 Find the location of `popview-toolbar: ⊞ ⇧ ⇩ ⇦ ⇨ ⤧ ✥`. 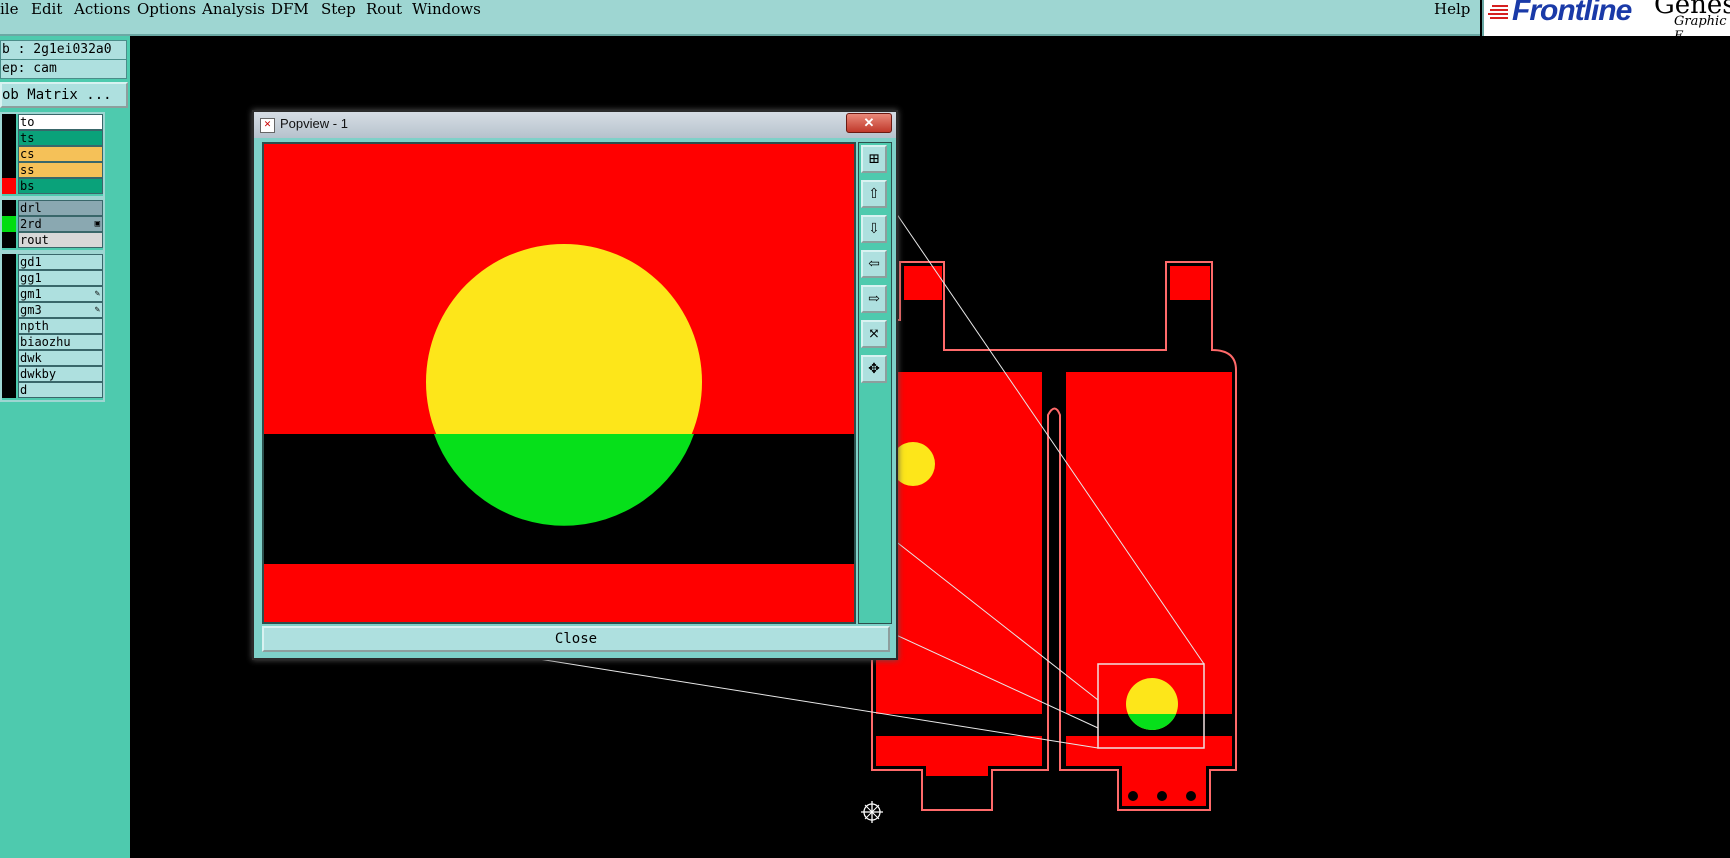

popview-toolbar: ⊞ ⇧ ⇩ ⇦ ⇨ ⤧ ✥ is located at coordinates (875, 383).